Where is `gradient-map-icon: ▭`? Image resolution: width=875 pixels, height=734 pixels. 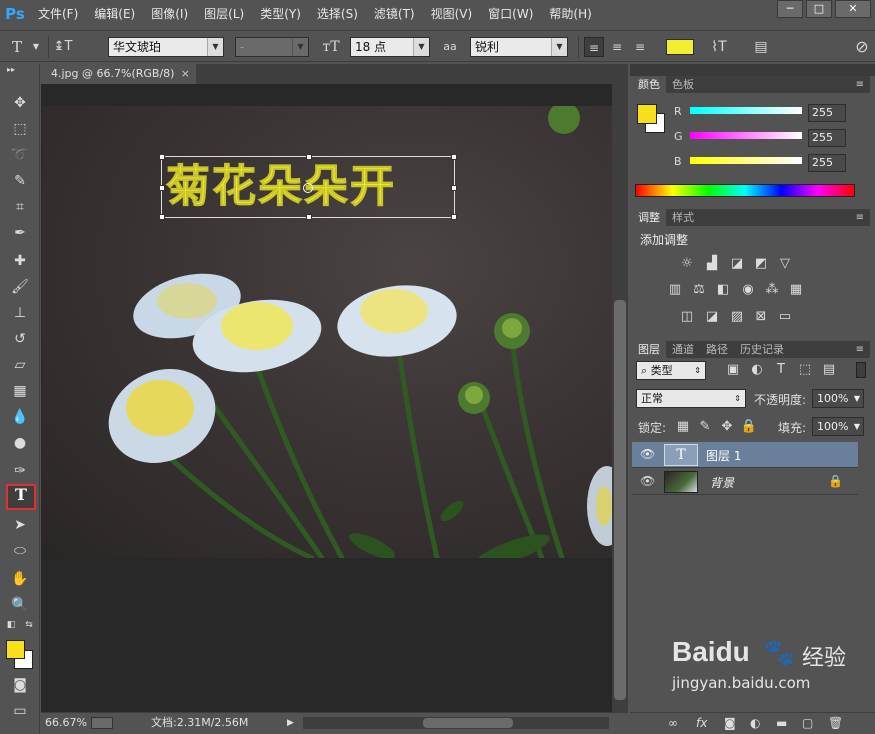
gradient-map-icon: ▭ is located at coordinates (785, 317).